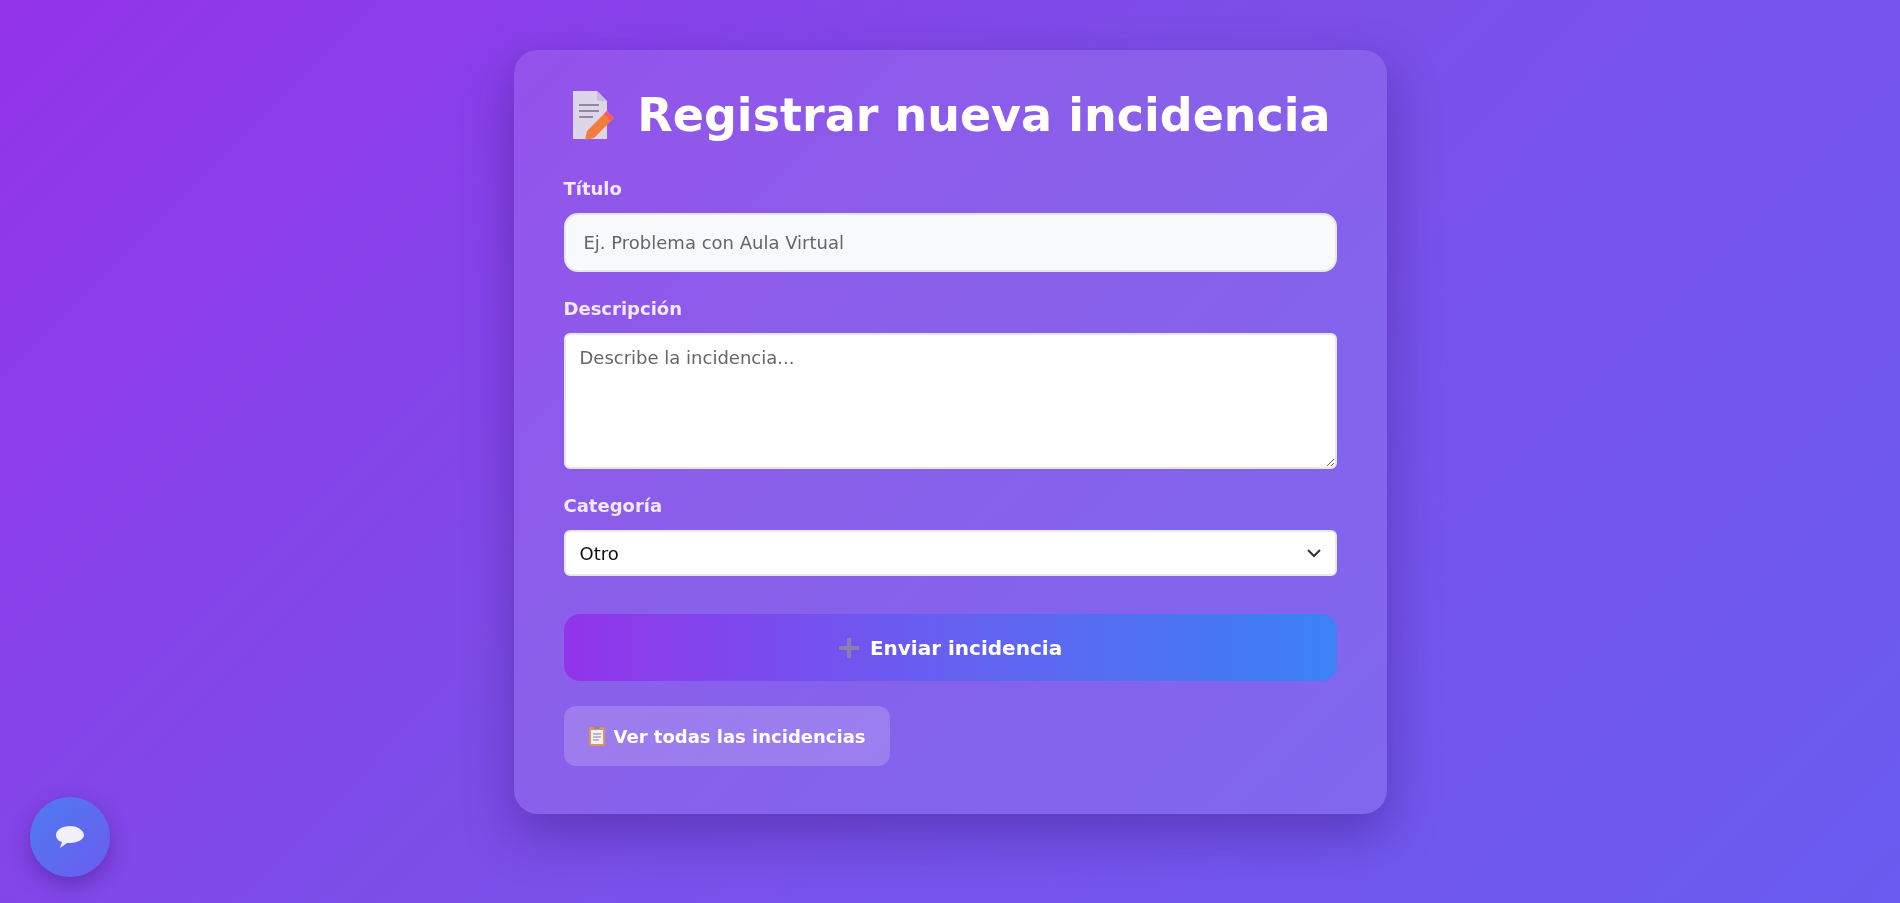  Describe the element at coordinates (593, 188) in the screenshot. I see `field-label: Título` at that location.